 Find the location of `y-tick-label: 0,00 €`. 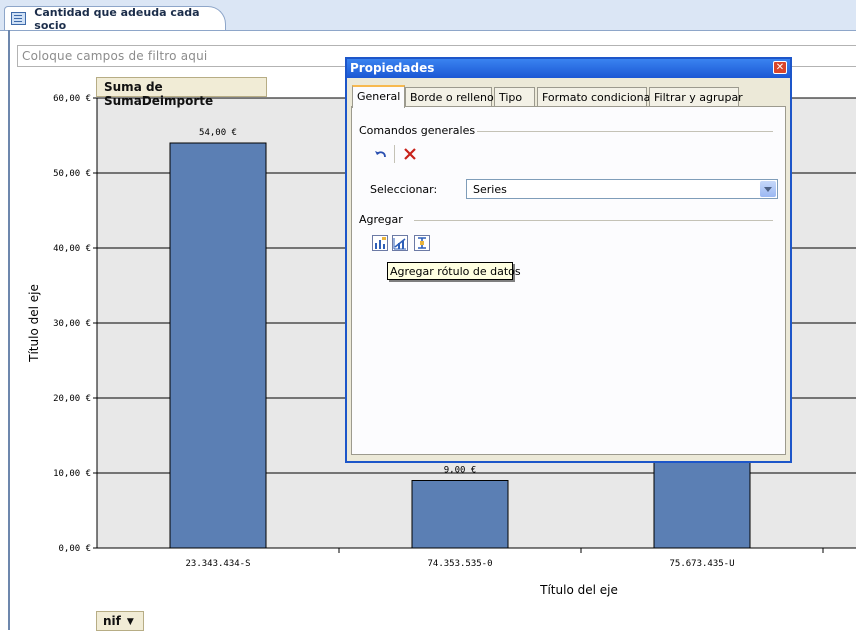

y-tick-label: 0,00 € is located at coordinates (74, 549).